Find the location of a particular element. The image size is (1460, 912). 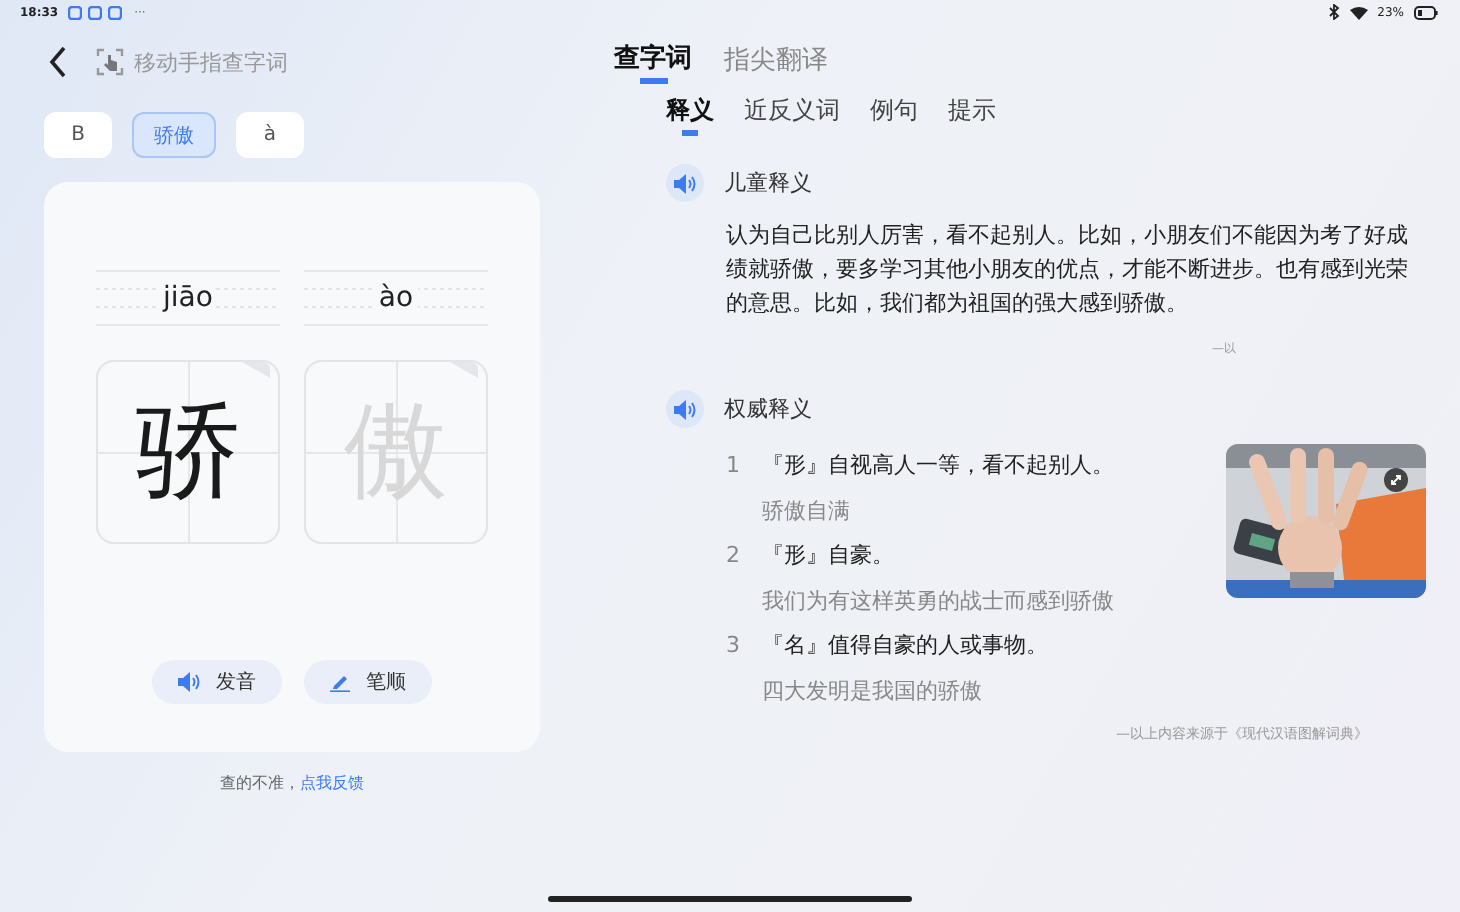

entry-number: 2 is located at coordinates (733, 556).